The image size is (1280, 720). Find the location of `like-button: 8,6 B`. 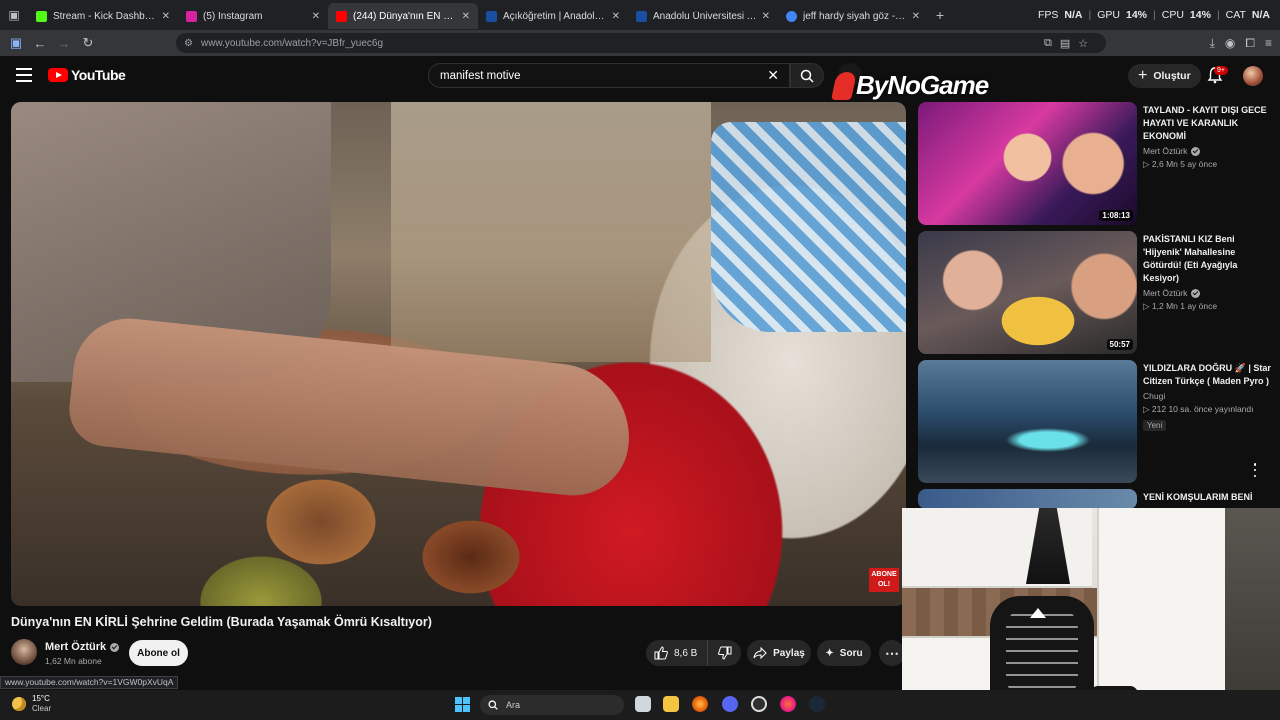

like-button: 8,6 B is located at coordinates (677, 653).